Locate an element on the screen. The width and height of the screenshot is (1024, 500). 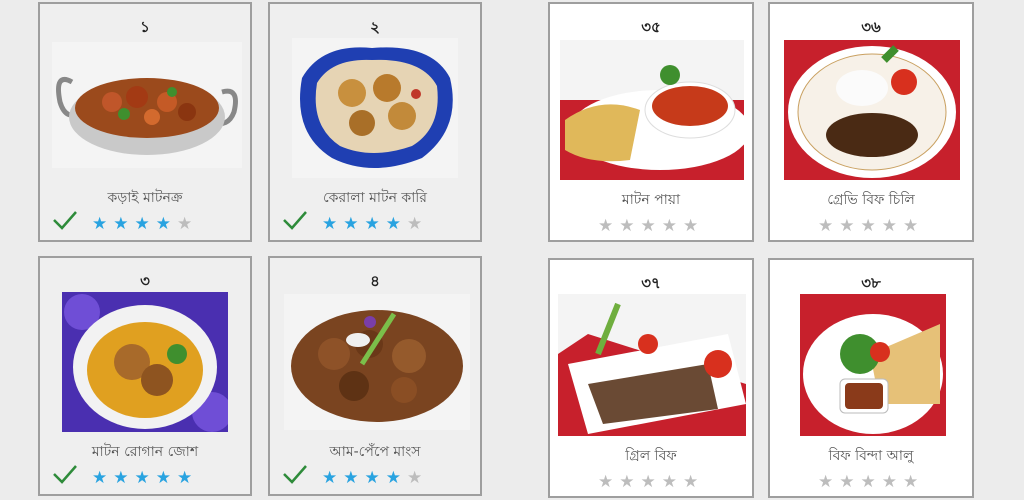
recipe-title: আম-পেঁপে মাংস is located at coordinates (375, 452).